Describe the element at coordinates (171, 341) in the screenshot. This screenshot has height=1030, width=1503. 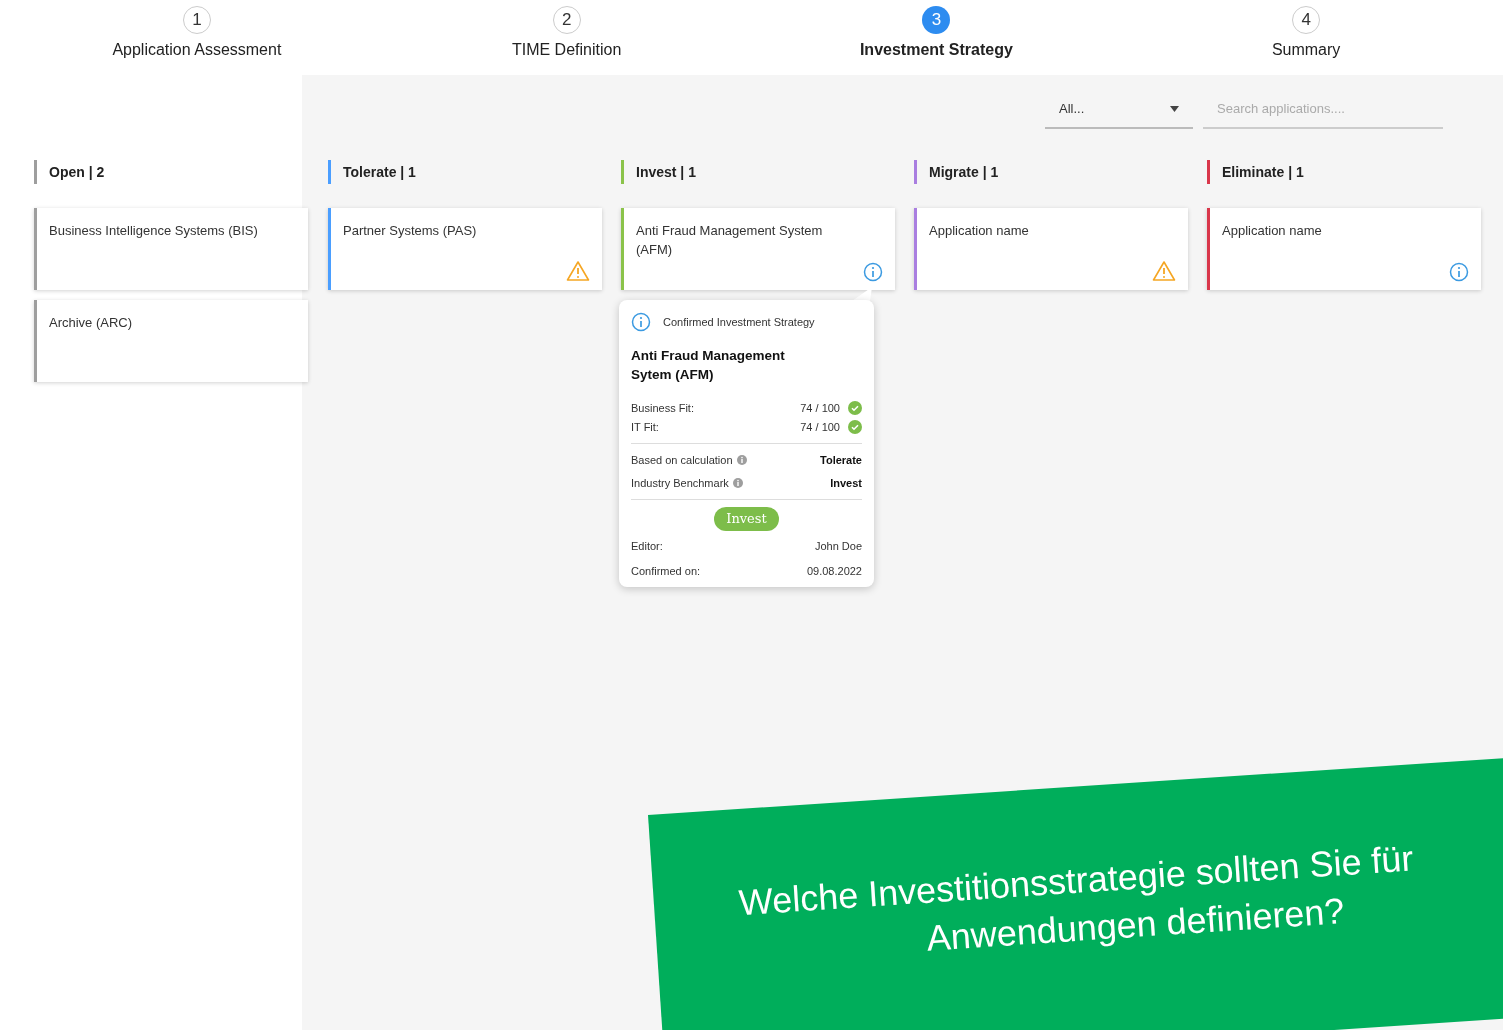
I see `application-card: Archive (ARC)` at that location.